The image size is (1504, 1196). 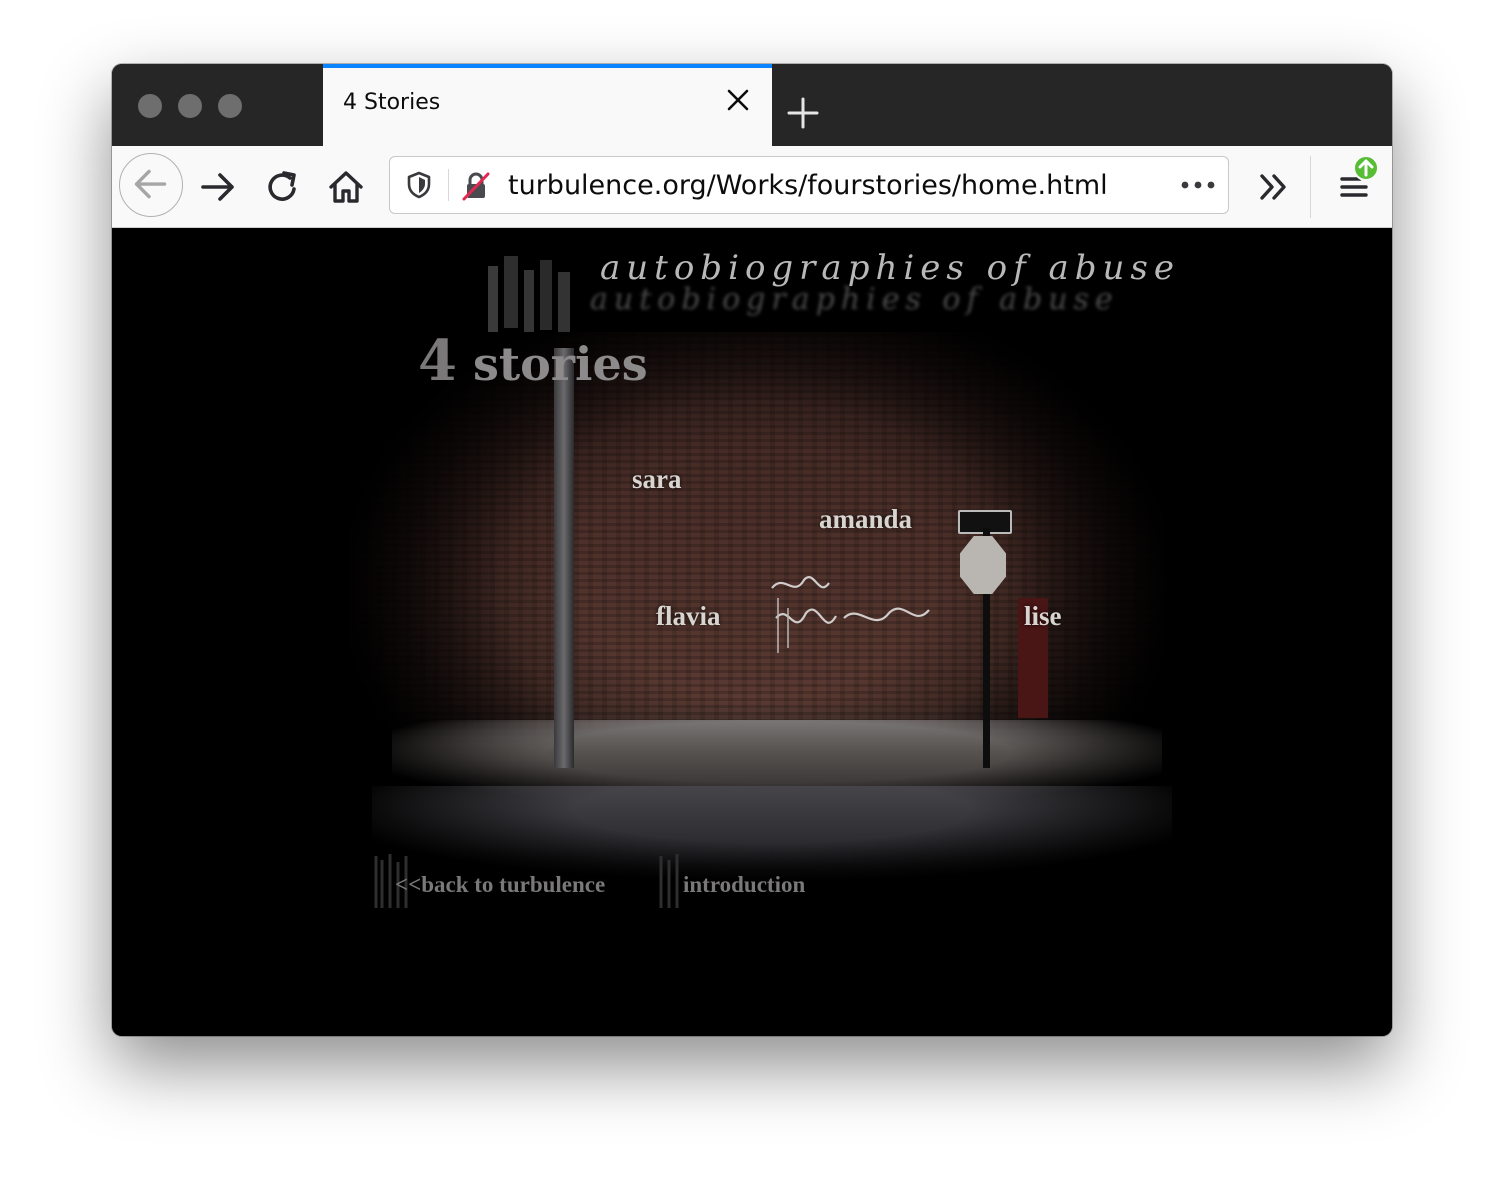 What do you see at coordinates (1043, 616) in the screenshot?
I see `story-link-lise: lise` at bounding box center [1043, 616].